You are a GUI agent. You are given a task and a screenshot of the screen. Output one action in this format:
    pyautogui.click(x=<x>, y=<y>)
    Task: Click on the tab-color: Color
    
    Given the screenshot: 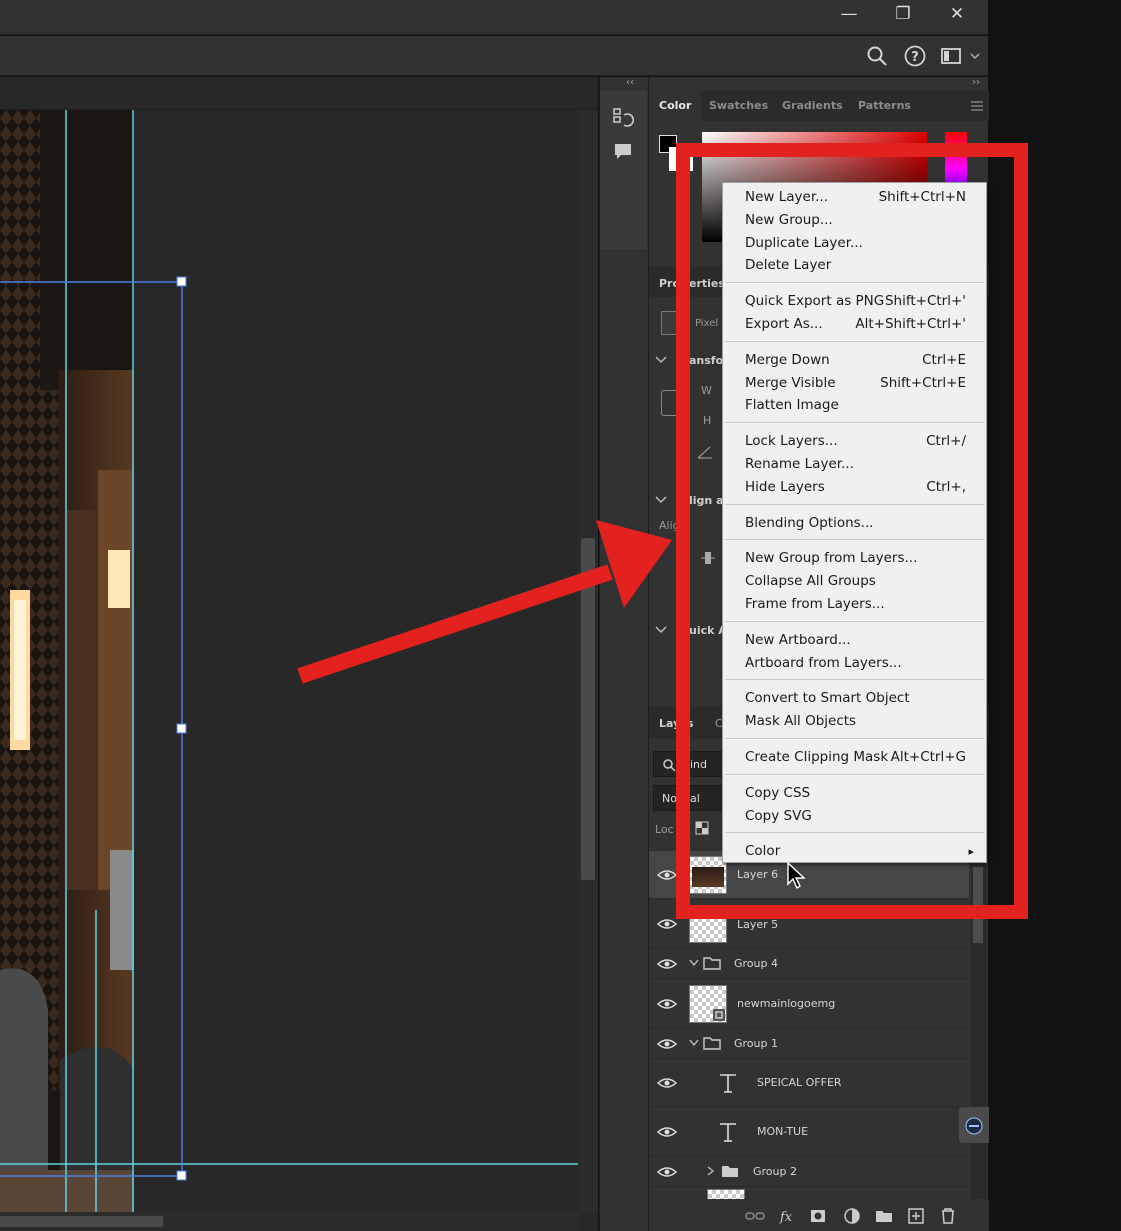 What is the action you would take?
    pyautogui.click(x=675, y=106)
    